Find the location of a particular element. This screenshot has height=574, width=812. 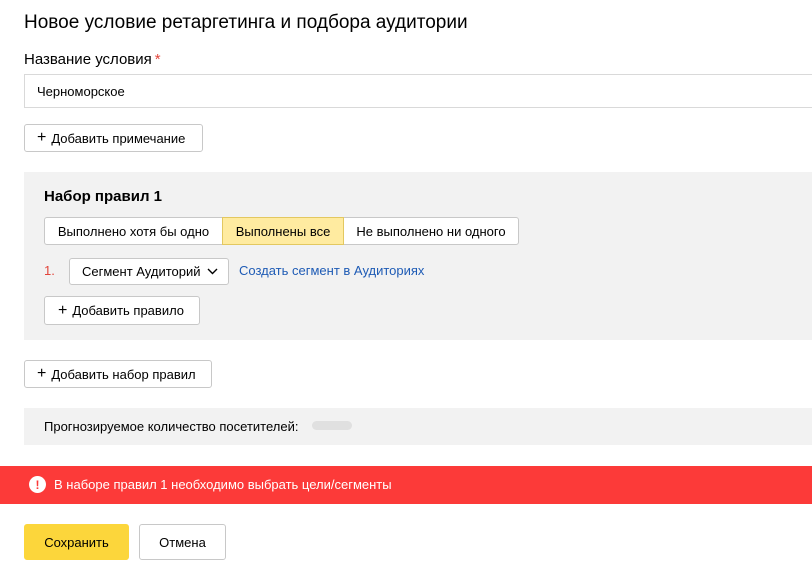

forecast-label: Прогнозируемое количество посетителей: is located at coordinates (171, 426).